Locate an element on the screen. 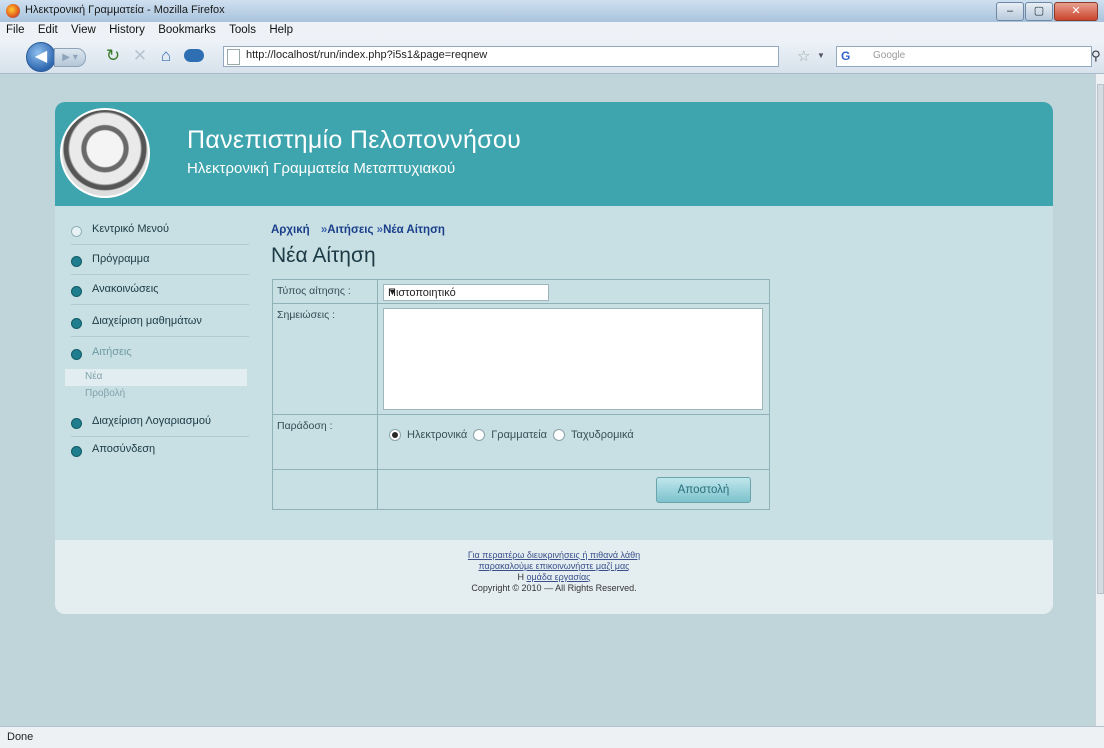 This screenshot has height=748, width=1104. sidebar-item-main-menu: Κεντρικό Μενού is located at coordinates (160, 232).